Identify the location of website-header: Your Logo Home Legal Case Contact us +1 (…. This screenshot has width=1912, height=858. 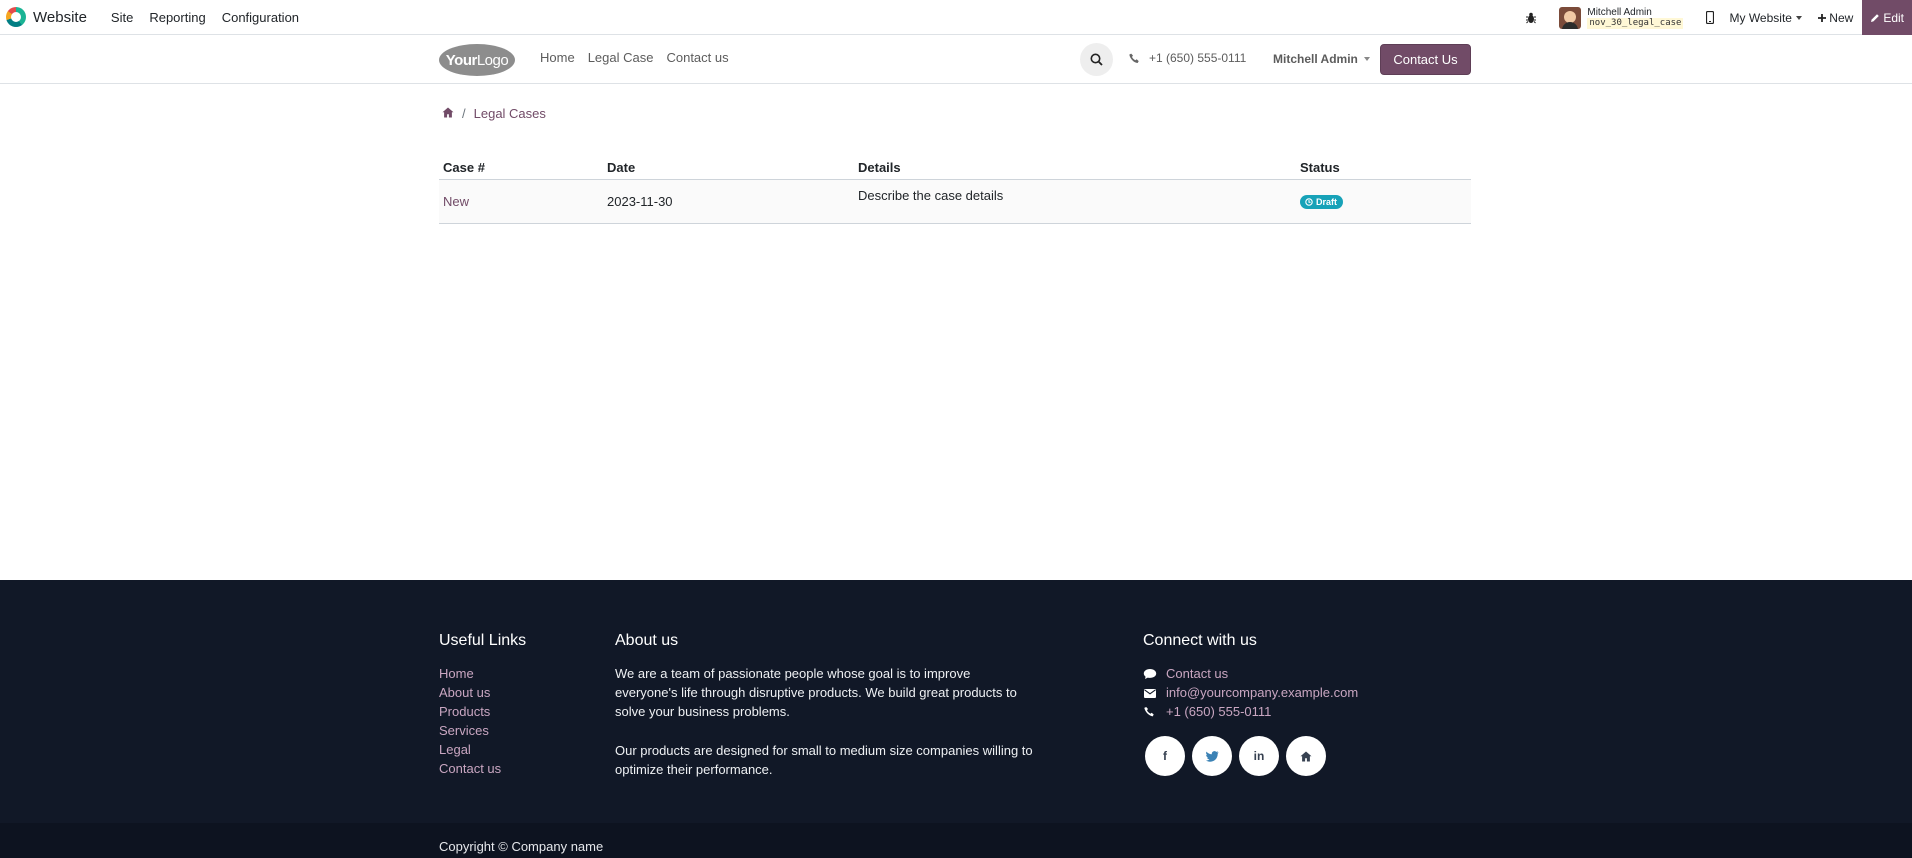
(956, 59).